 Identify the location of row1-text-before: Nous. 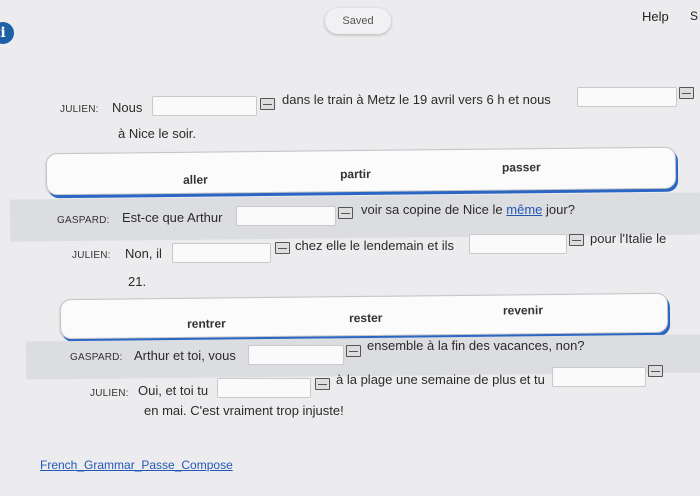
(127, 107).